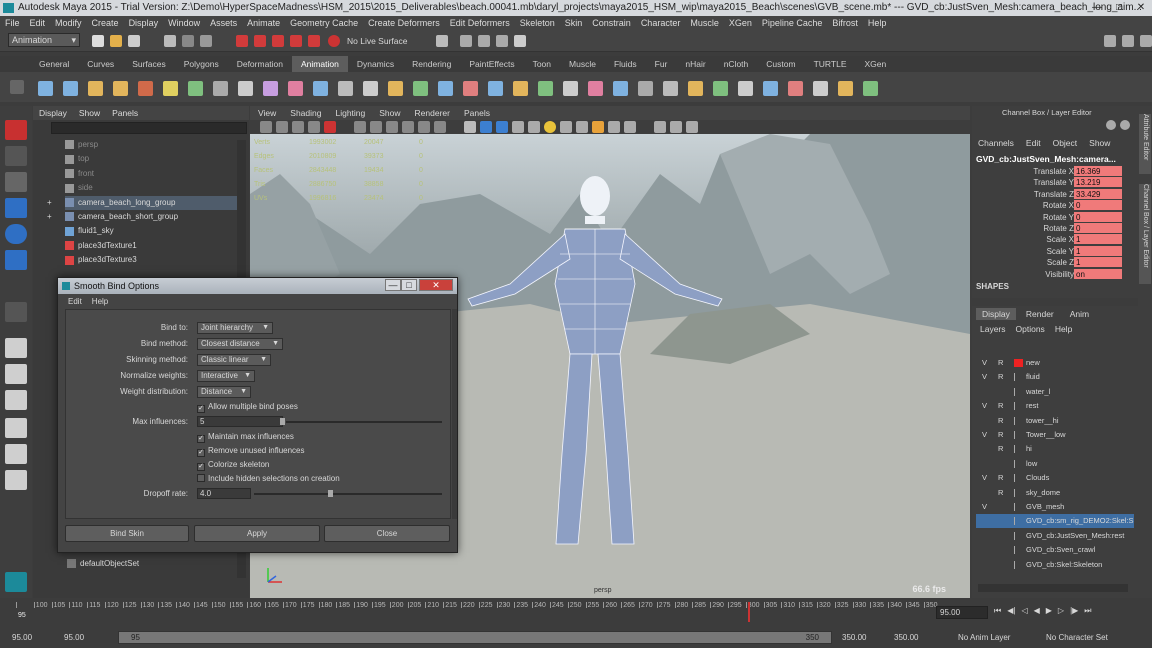  What do you see at coordinates (480, 23) in the screenshot?
I see `menu-edit-deformers: Edit Deformers` at bounding box center [480, 23].